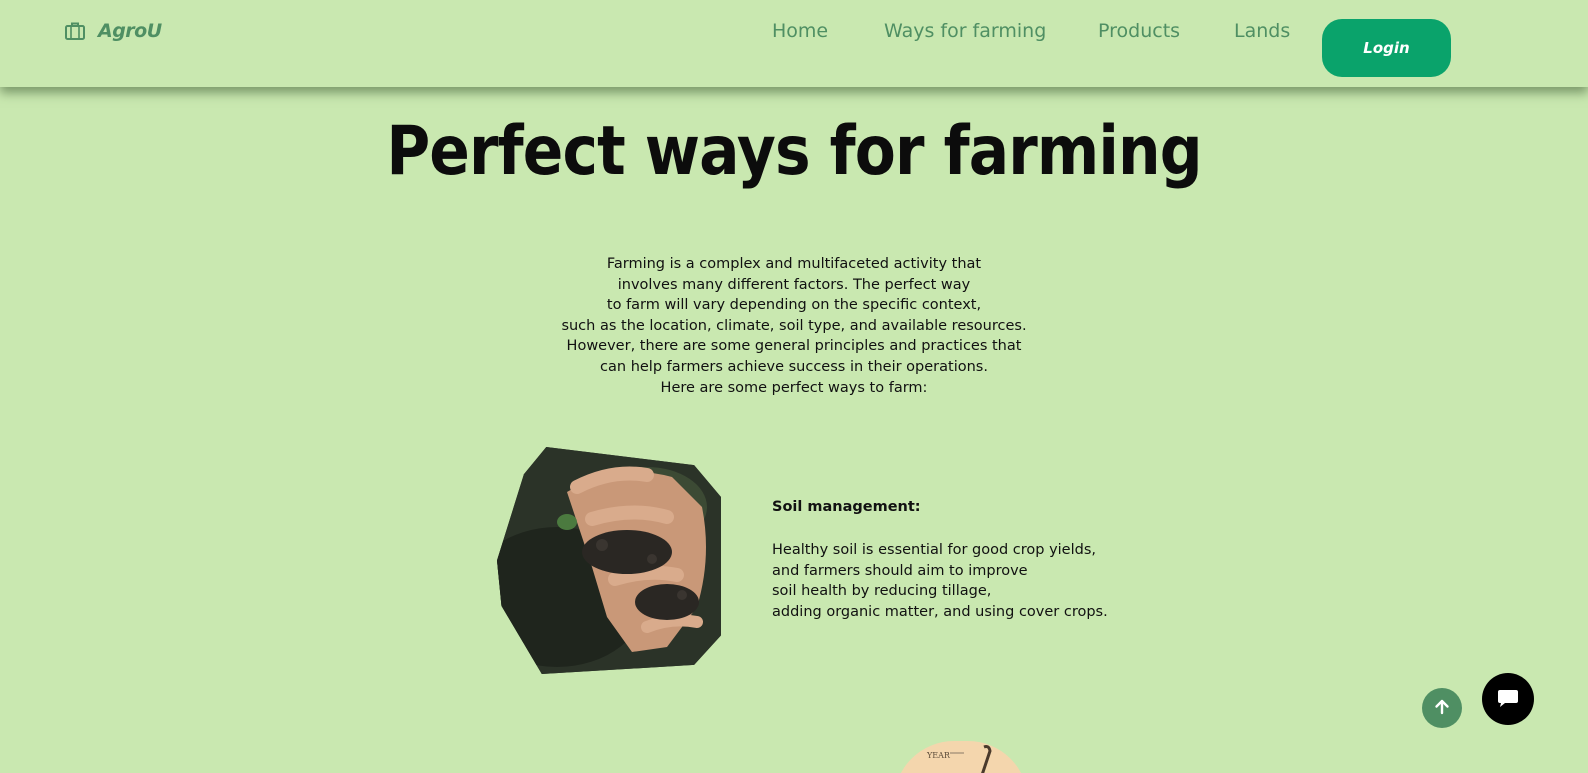 The width and height of the screenshot is (1588, 773). What do you see at coordinates (1262, 31) in the screenshot?
I see `nav-link-lands: Lands` at bounding box center [1262, 31].